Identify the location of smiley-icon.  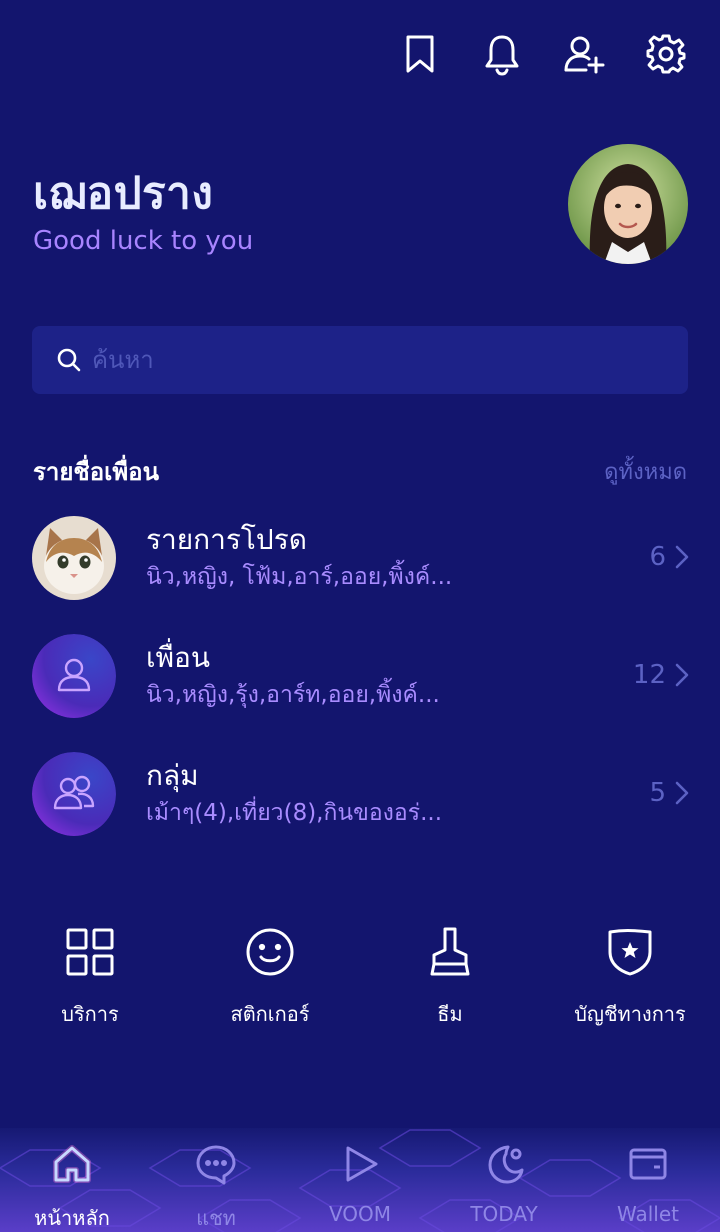
(270, 952).